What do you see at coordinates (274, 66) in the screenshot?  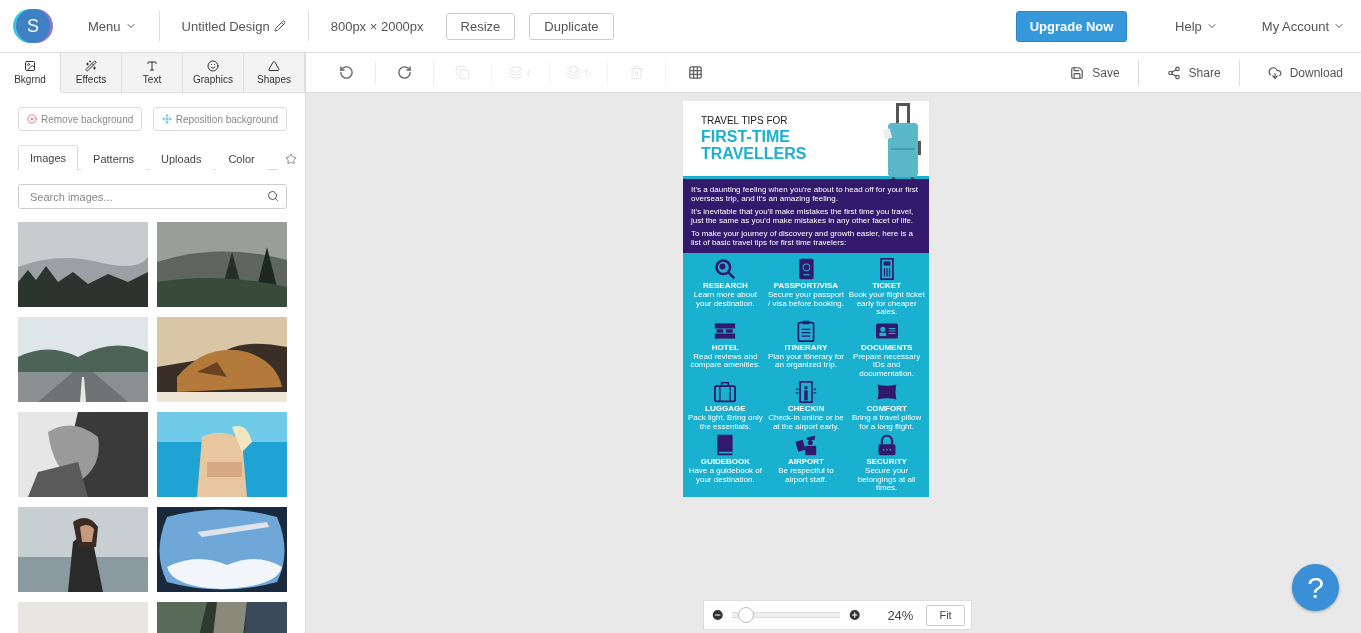 I see `triangle-icon` at bounding box center [274, 66].